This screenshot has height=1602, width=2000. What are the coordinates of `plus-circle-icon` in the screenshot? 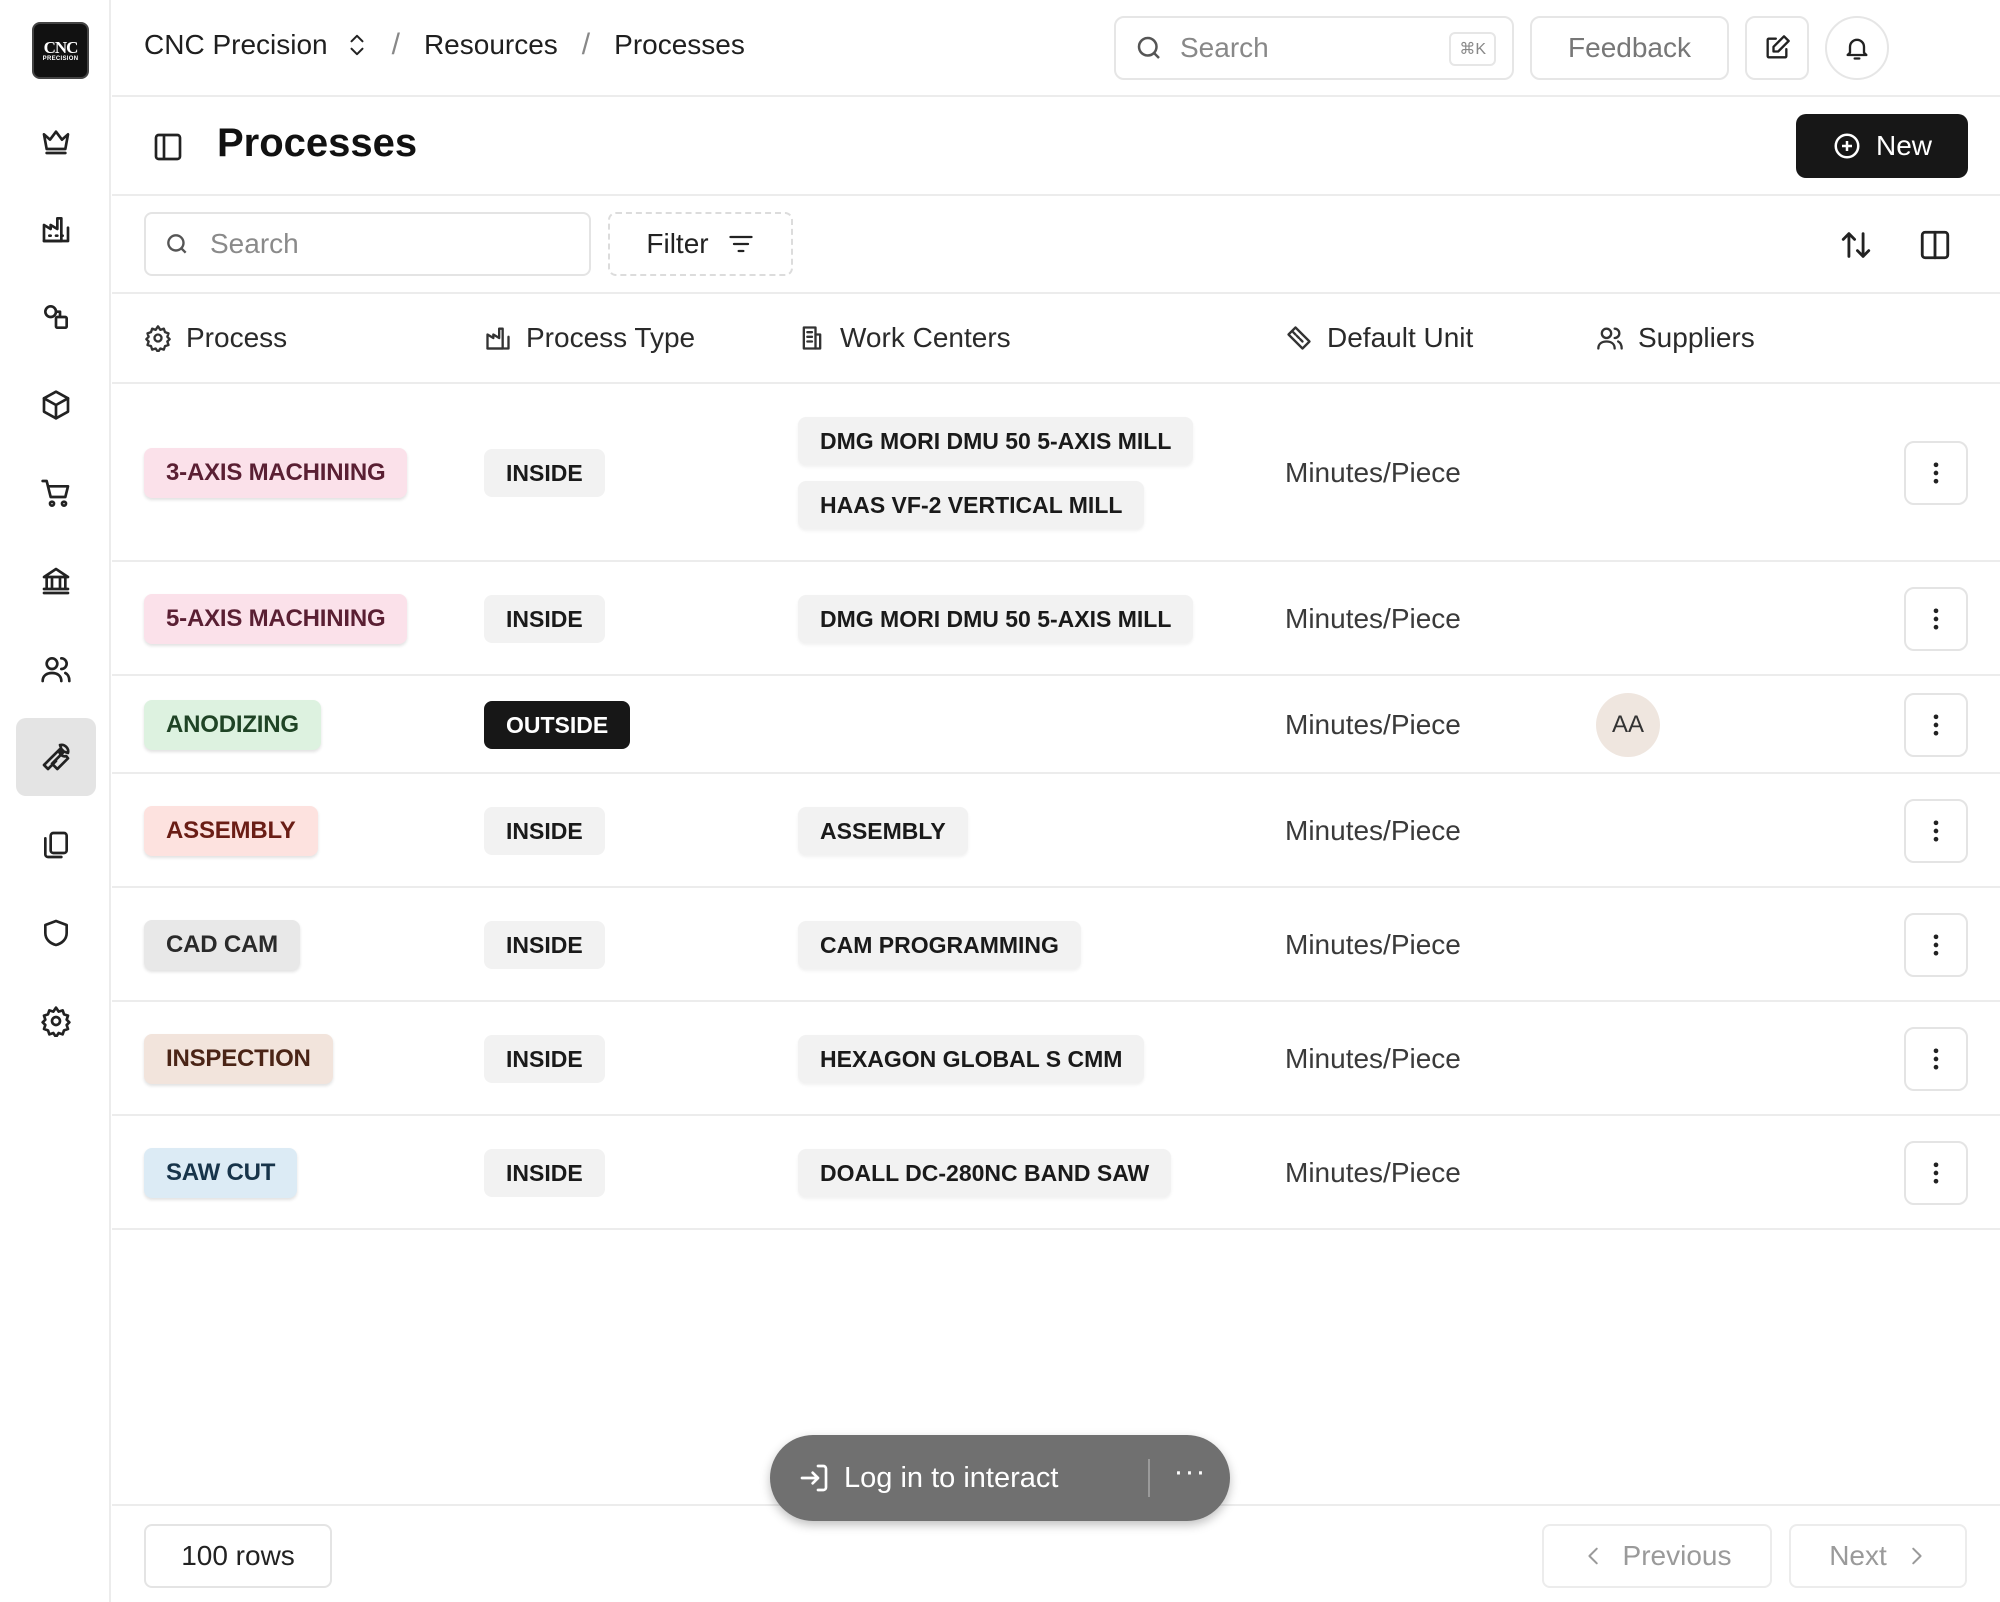 It's located at (1847, 146).